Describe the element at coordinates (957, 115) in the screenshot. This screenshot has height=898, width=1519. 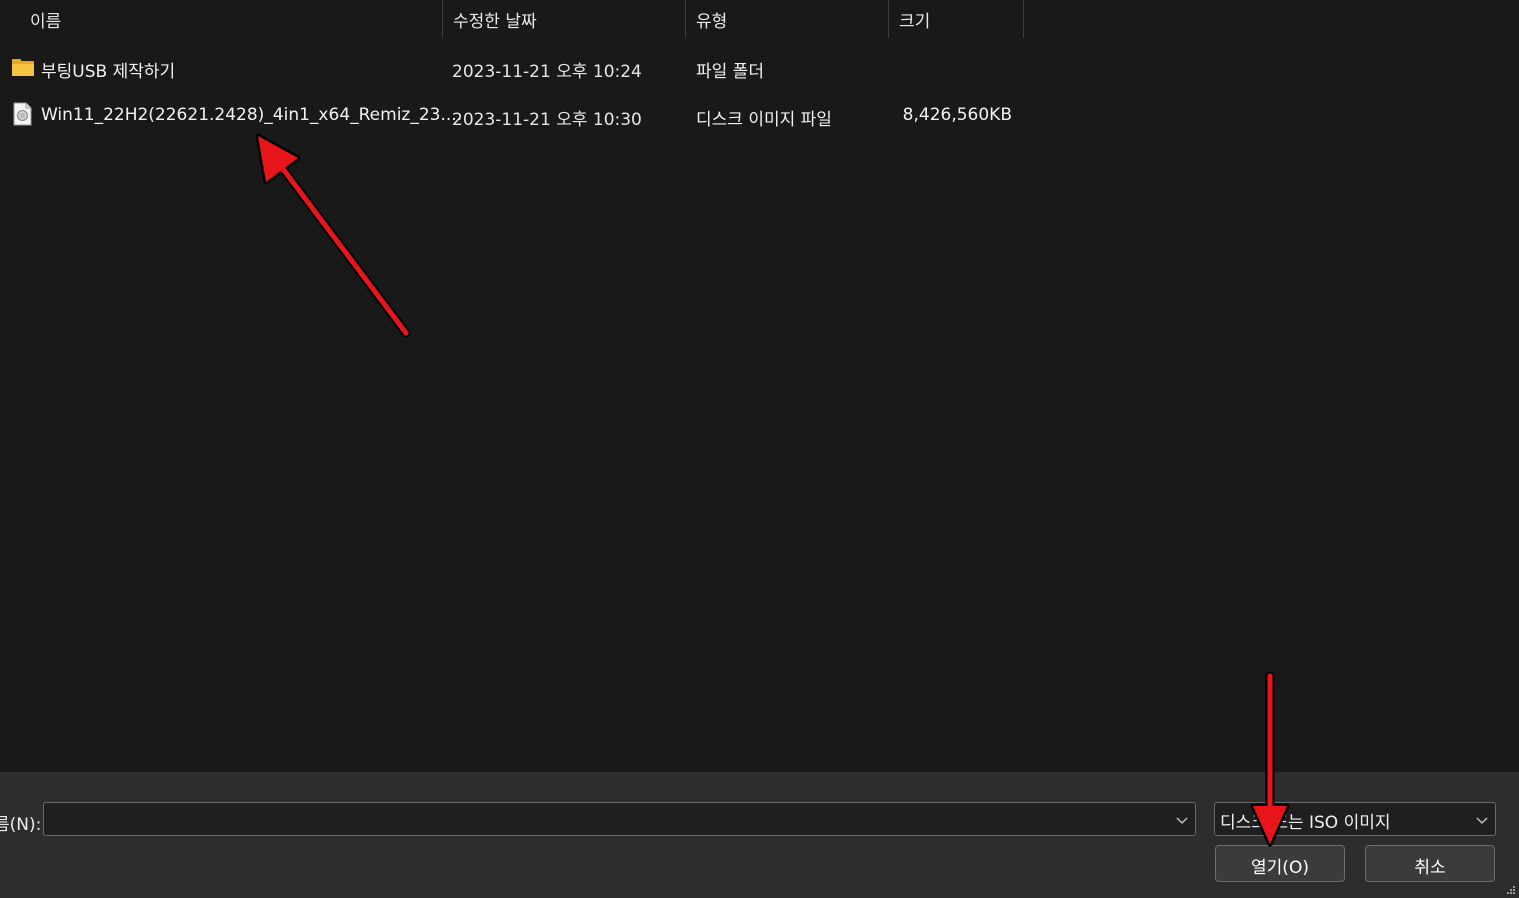
I see `file-size: 8,426,560KB` at that location.